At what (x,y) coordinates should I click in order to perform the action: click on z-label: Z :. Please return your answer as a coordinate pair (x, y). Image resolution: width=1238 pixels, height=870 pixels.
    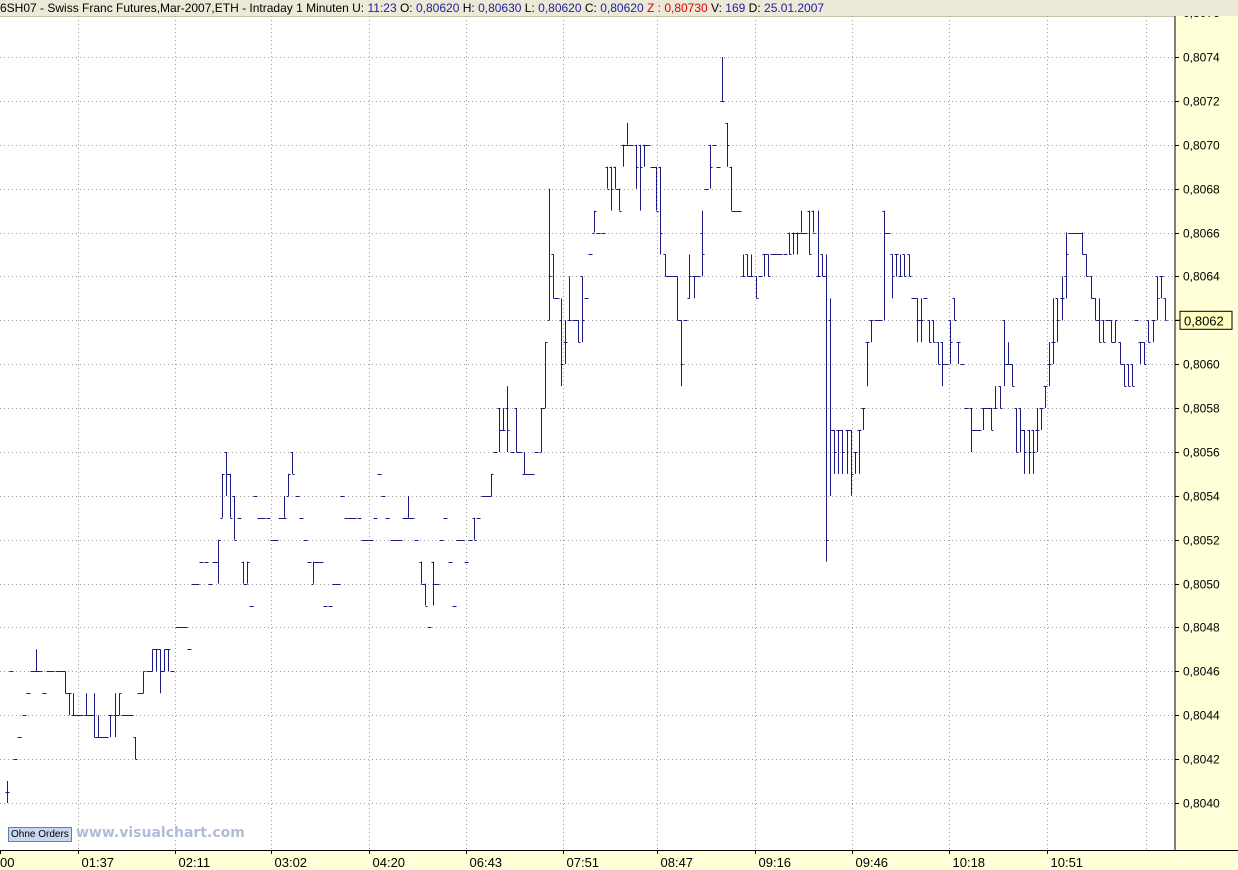
    Looking at the image, I should click on (653, 8).